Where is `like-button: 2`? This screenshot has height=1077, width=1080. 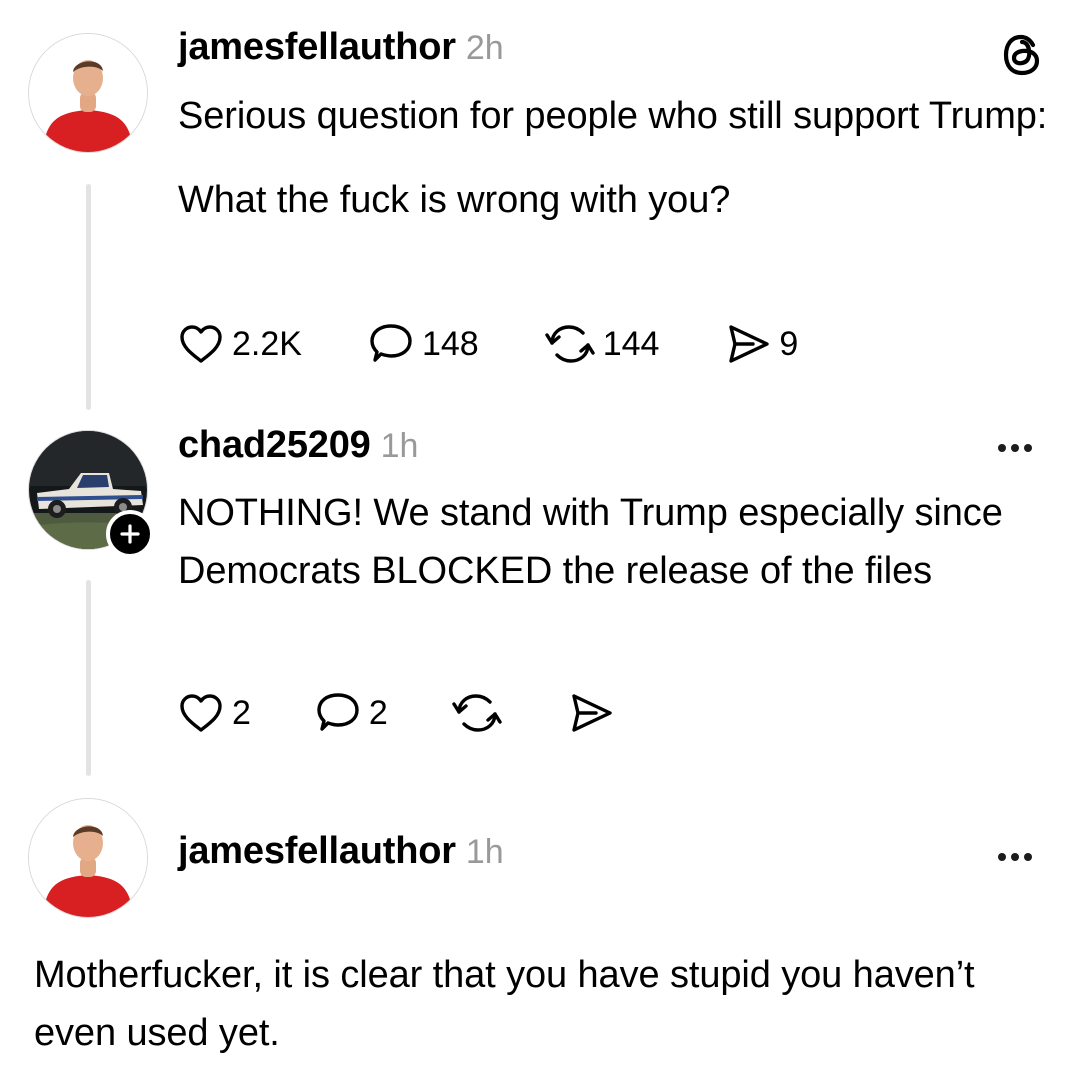 like-button: 2 is located at coordinates (214, 713).